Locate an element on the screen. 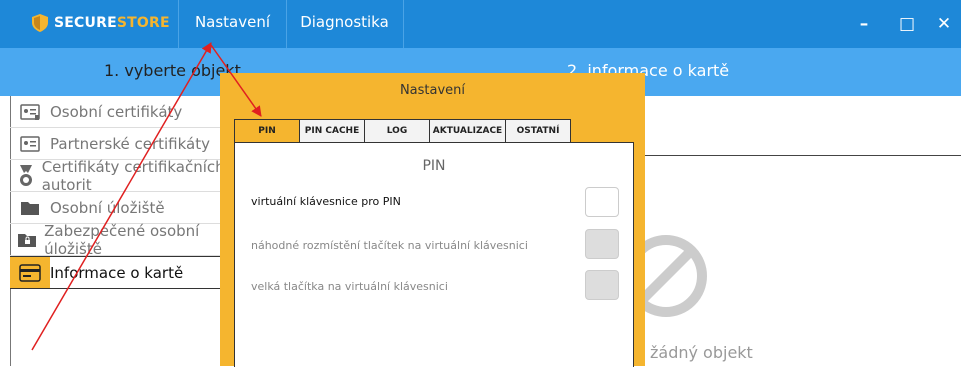  sidebar-item-ca-certificates: Certifikáty certifikačních autorit is located at coordinates (120, 175).